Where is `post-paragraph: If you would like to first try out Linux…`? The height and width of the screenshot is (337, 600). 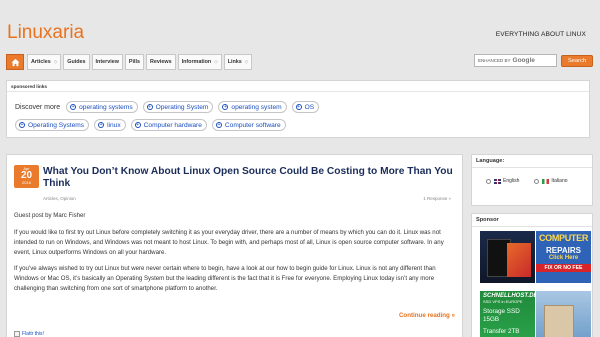
post-paragraph: If you would like to first try out Linux… is located at coordinates (229, 242).